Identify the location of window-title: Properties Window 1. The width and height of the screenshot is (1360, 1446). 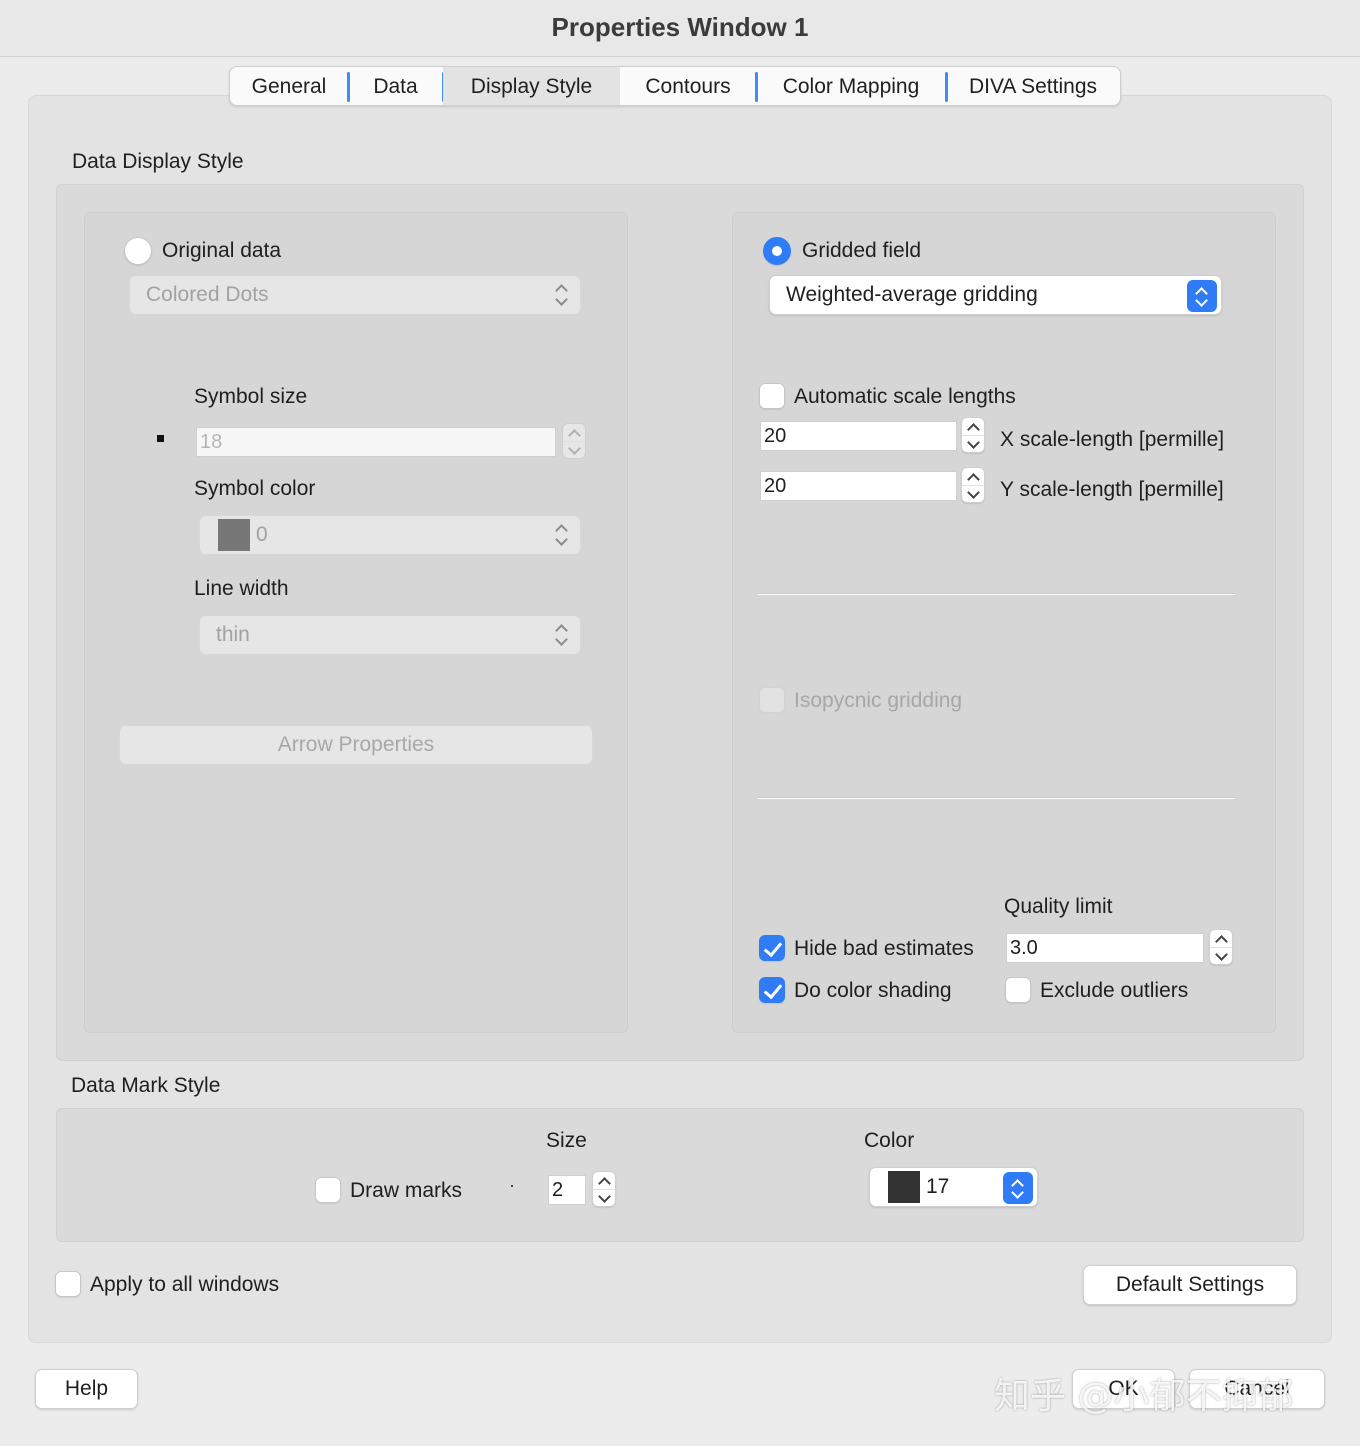
(680, 28).